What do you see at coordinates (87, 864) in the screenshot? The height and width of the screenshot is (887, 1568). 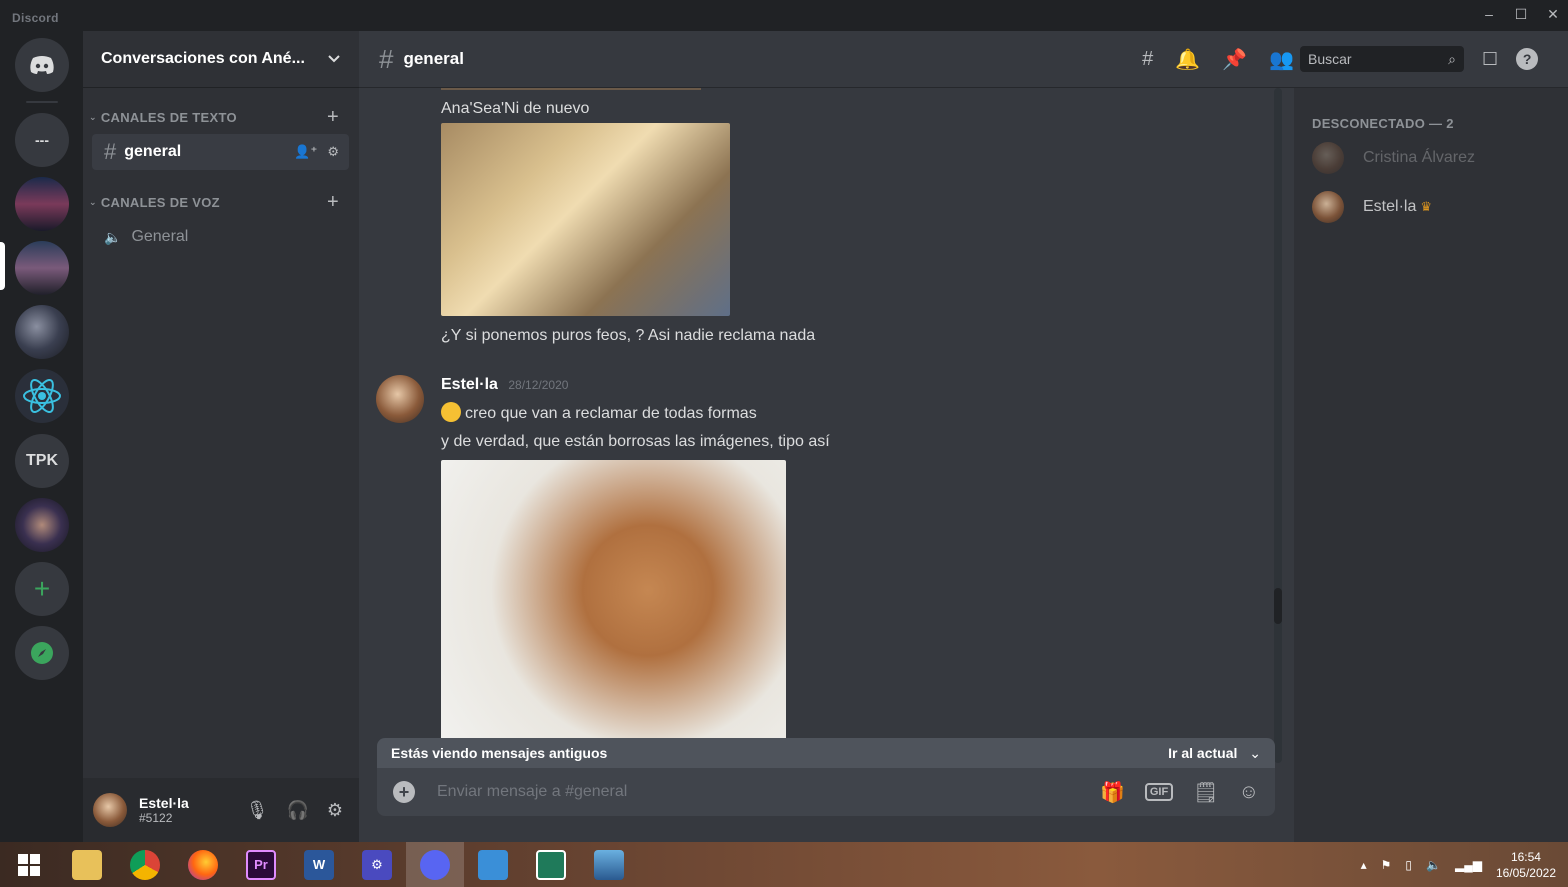 I see `taskbar-file-explorer` at bounding box center [87, 864].